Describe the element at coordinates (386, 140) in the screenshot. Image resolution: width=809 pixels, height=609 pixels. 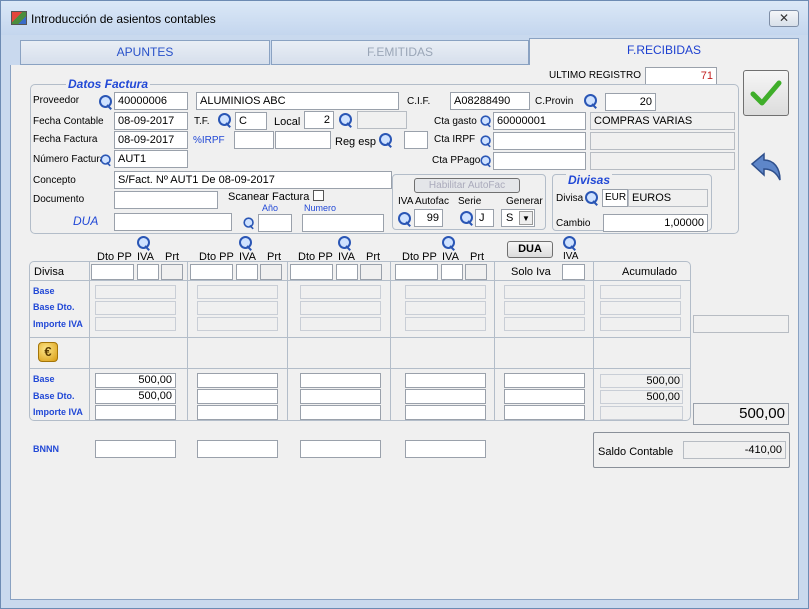
I see `reg-esp-search-icon` at that location.